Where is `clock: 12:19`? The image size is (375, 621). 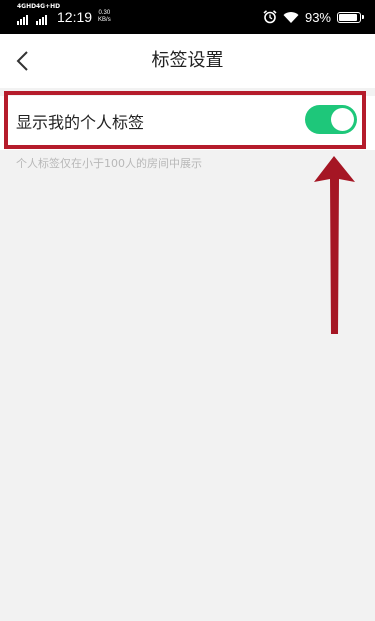 clock: 12:19 is located at coordinates (75, 17).